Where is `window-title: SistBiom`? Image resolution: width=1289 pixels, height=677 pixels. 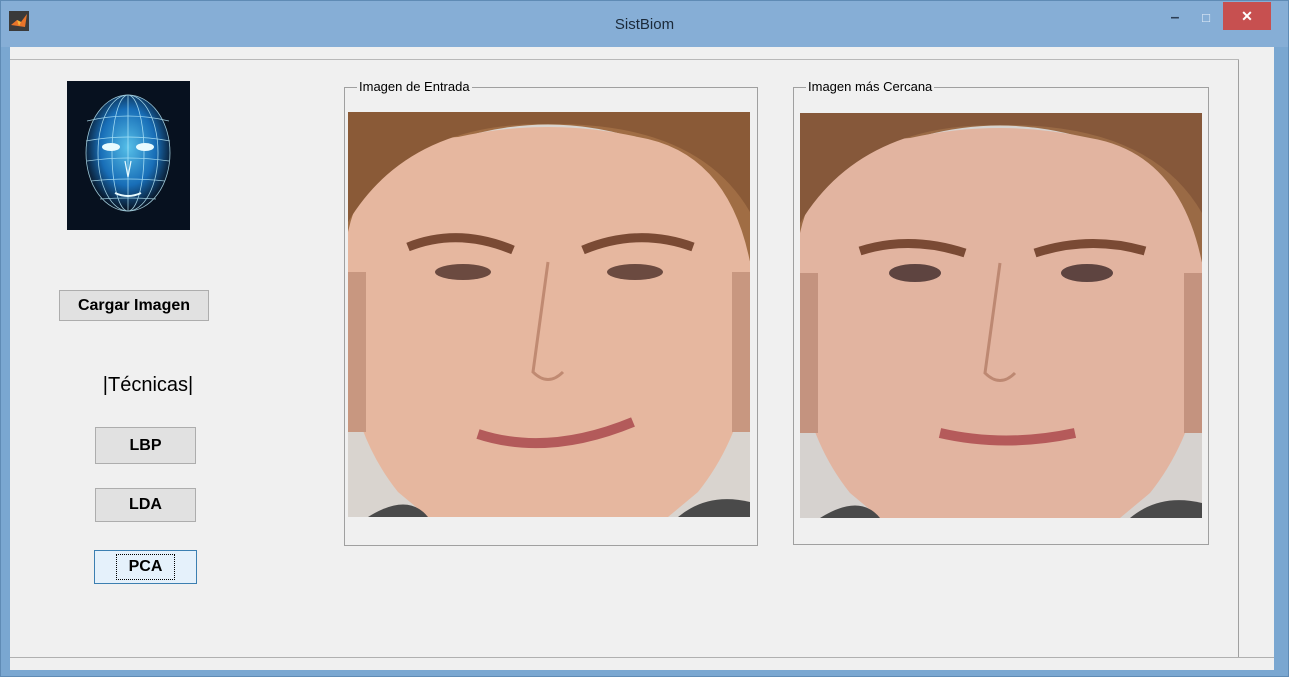 window-title: SistBiom is located at coordinates (644, 24).